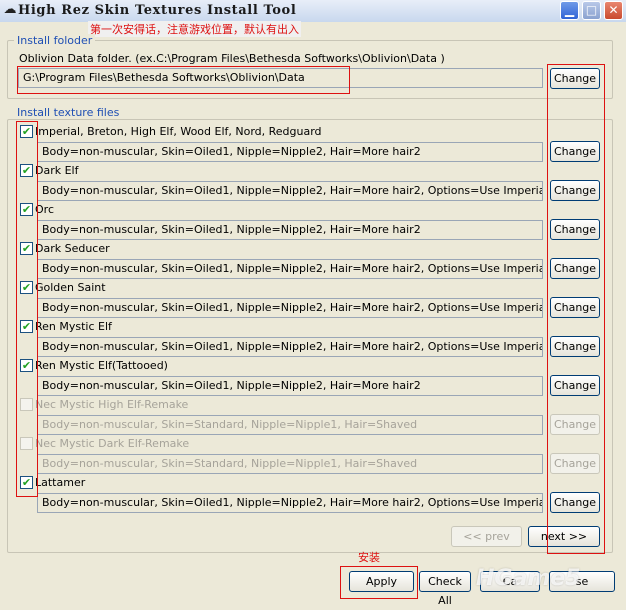  Describe the element at coordinates (55, 40) in the screenshot. I see `install-folder-group-label: Install foloder` at that location.